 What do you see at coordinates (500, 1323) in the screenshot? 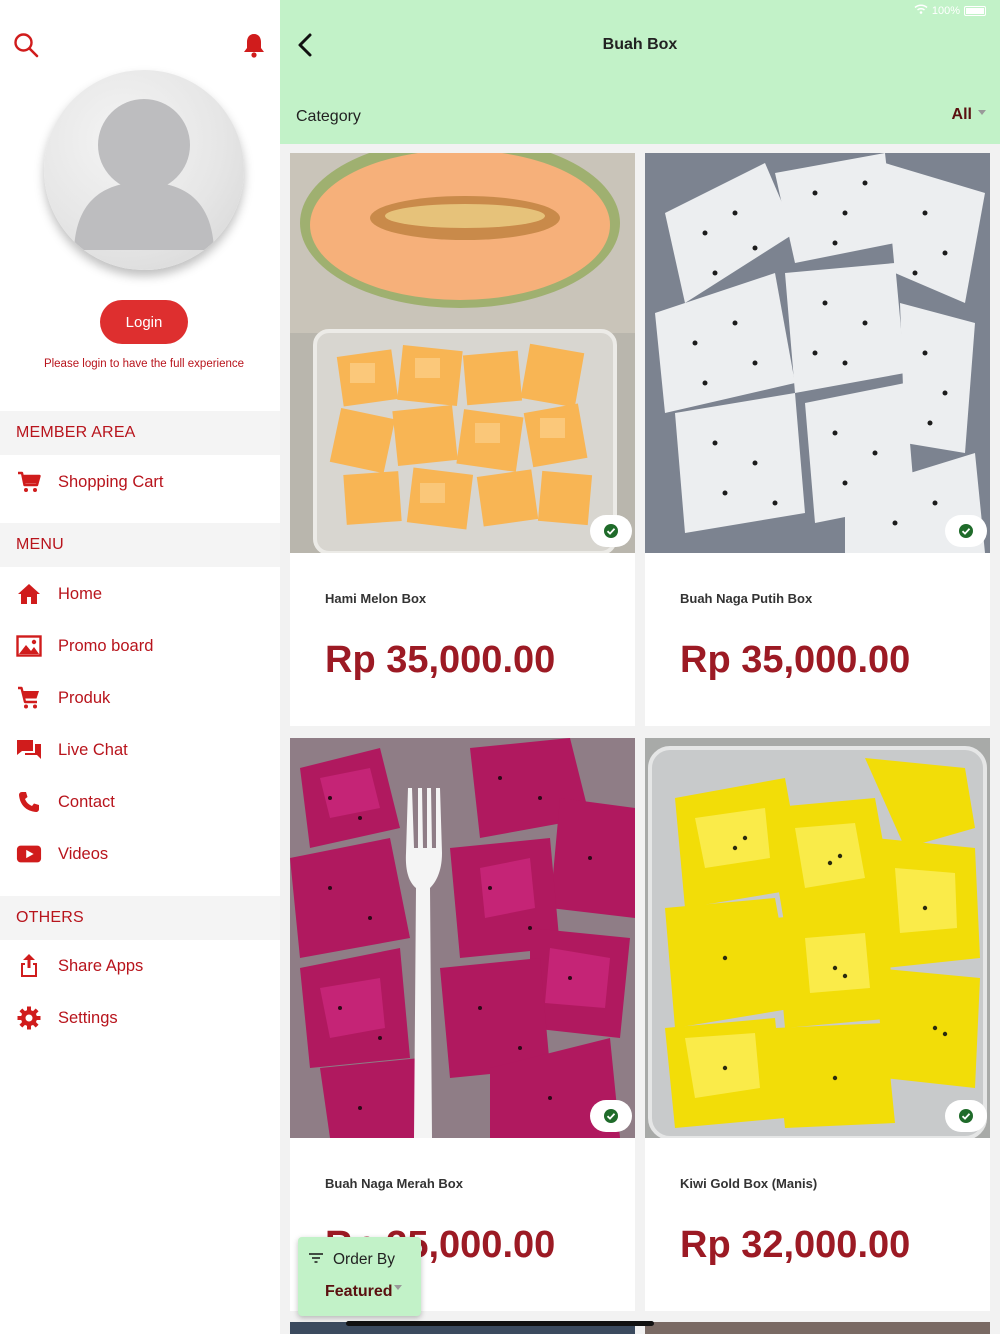
I see `home-indicator` at bounding box center [500, 1323].